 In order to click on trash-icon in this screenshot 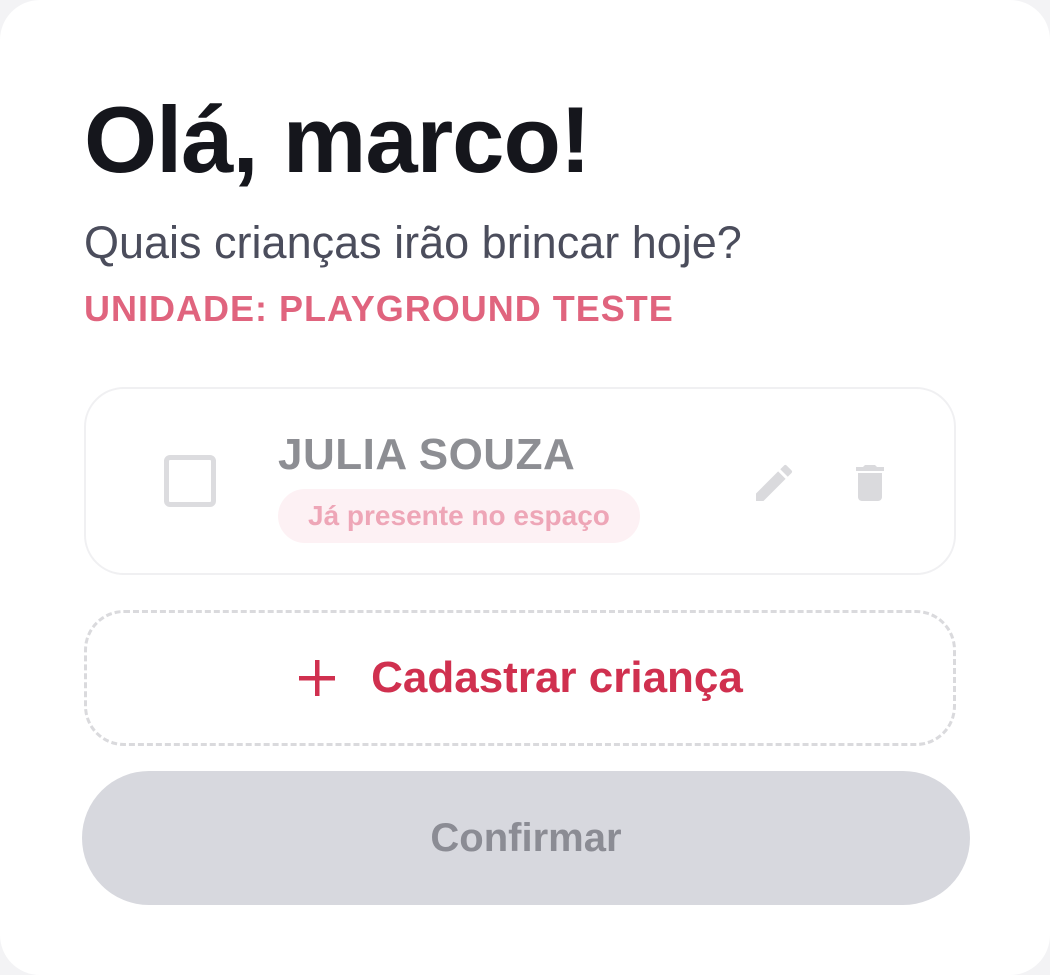, I will do `click(870, 483)`.